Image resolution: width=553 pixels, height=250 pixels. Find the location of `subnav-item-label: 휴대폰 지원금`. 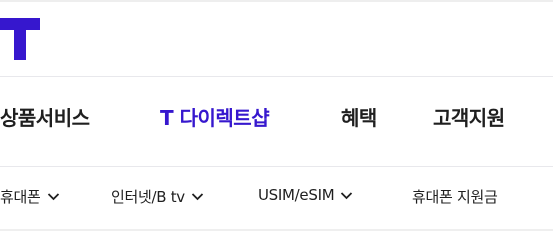

subnav-item-label: 휴대폰 지원금 is located at coordinates (455, 197).